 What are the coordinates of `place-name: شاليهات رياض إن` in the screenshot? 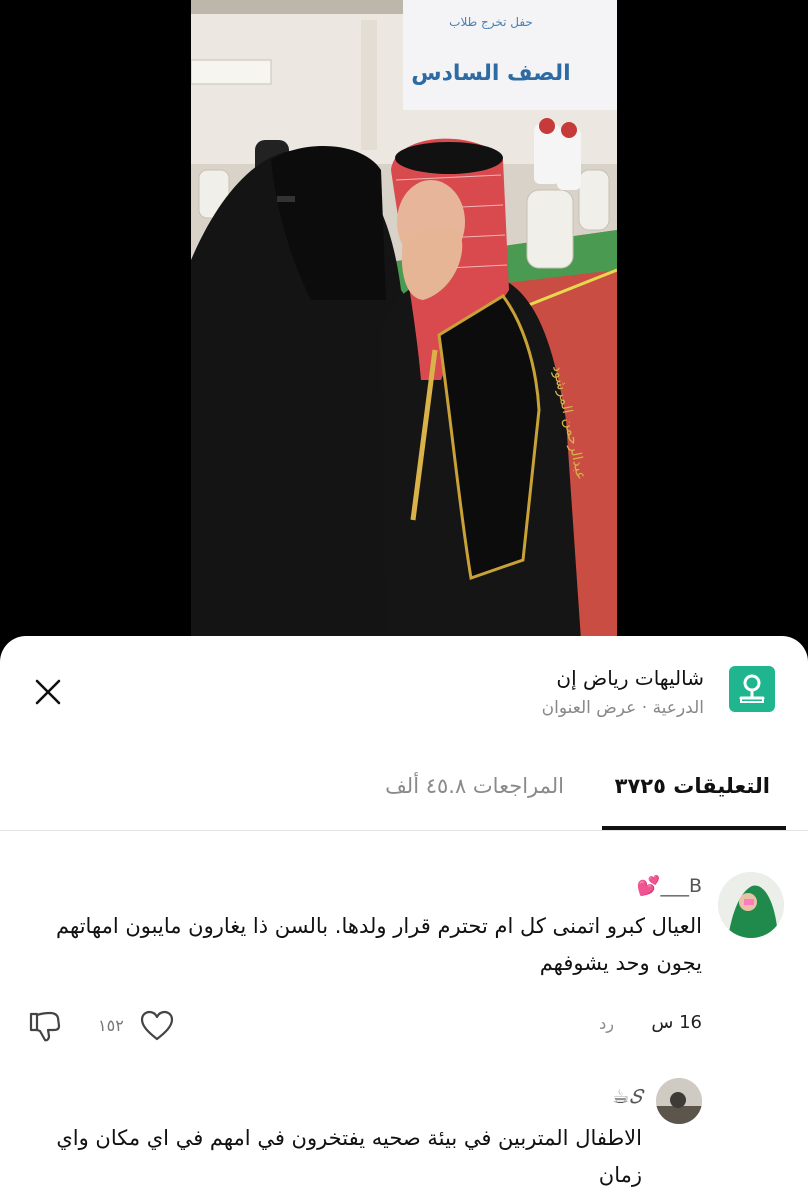 It's located at (630, 678).